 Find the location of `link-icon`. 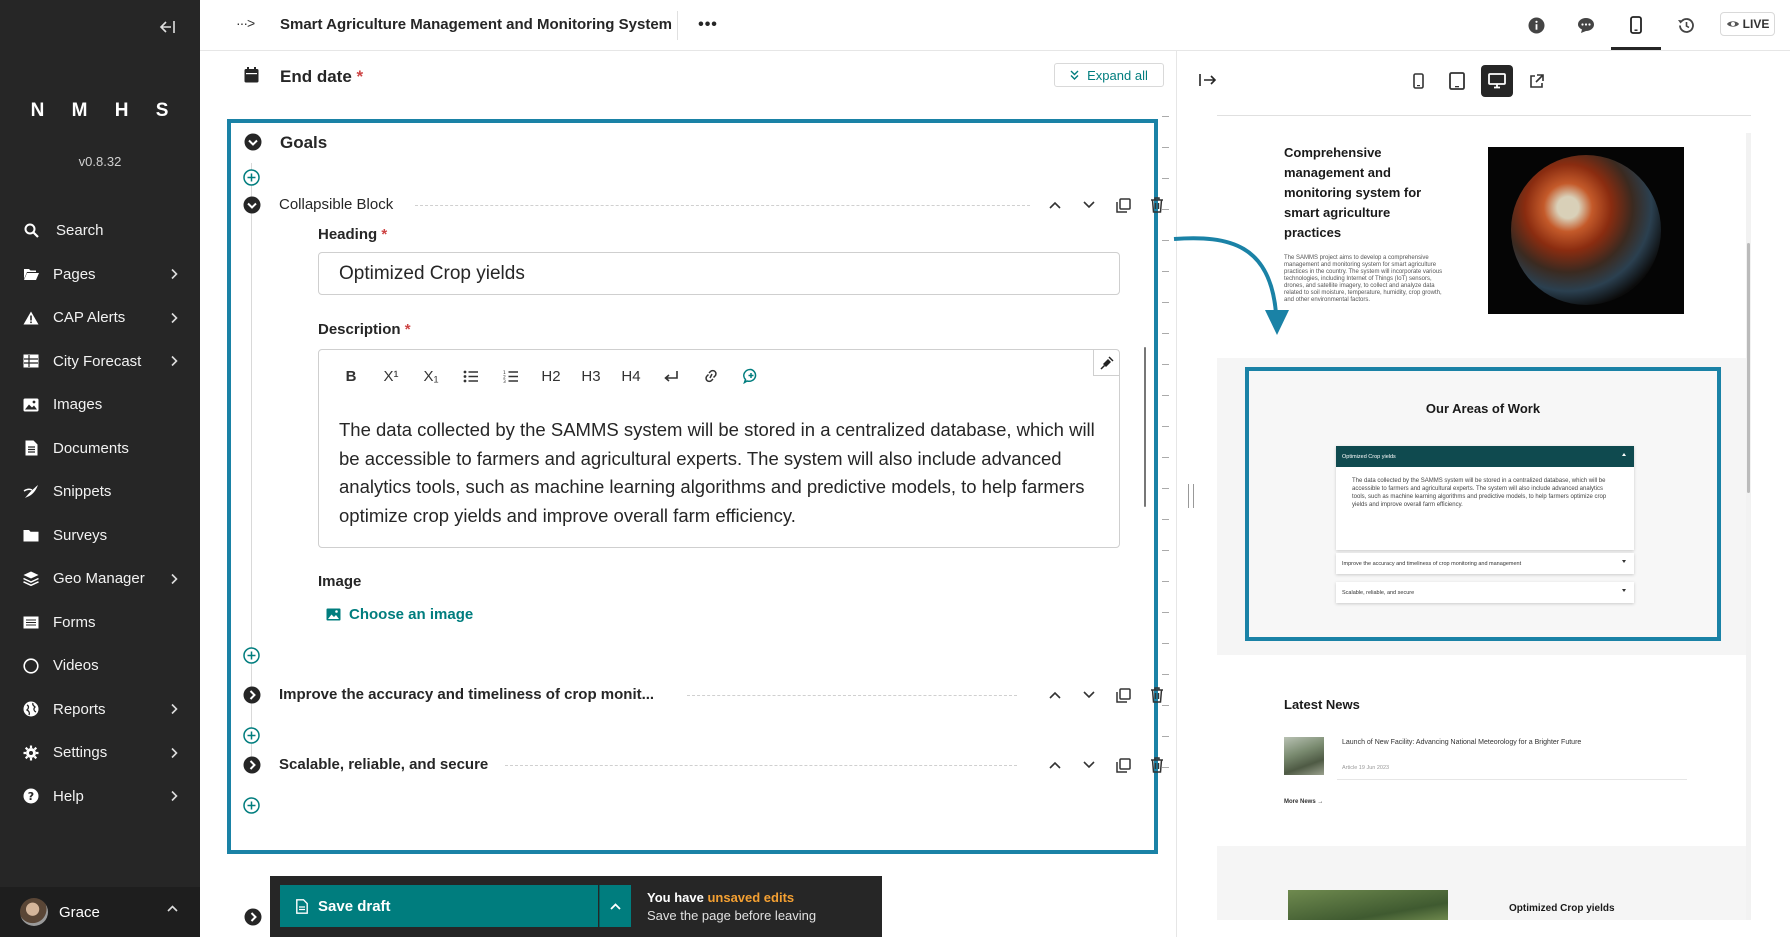

link-icon is located at coordinates (711, 376).